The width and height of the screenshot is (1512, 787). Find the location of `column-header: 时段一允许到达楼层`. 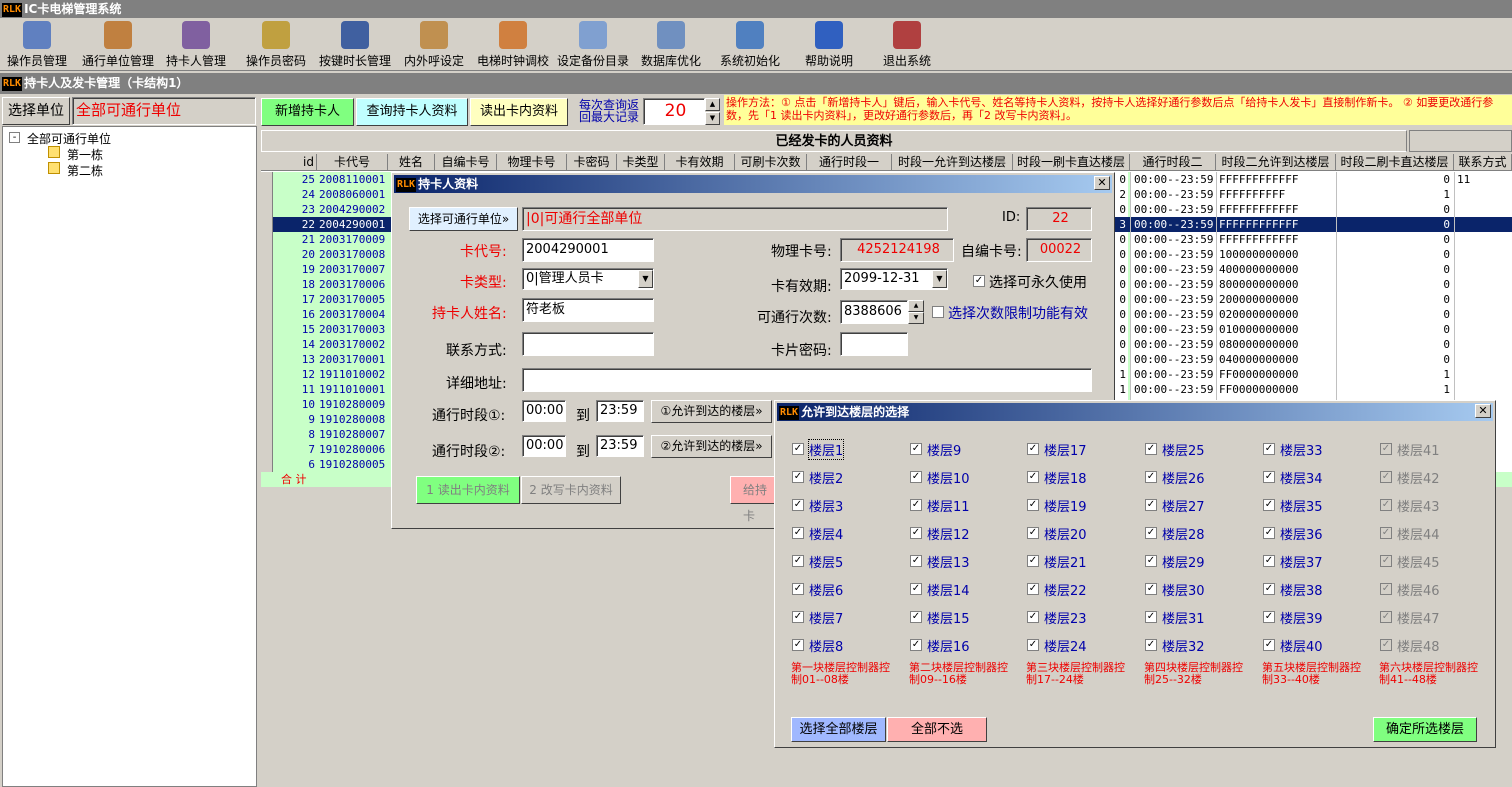

column-header: 时段一允许到达楼层 is located at coordinates (952, 162).